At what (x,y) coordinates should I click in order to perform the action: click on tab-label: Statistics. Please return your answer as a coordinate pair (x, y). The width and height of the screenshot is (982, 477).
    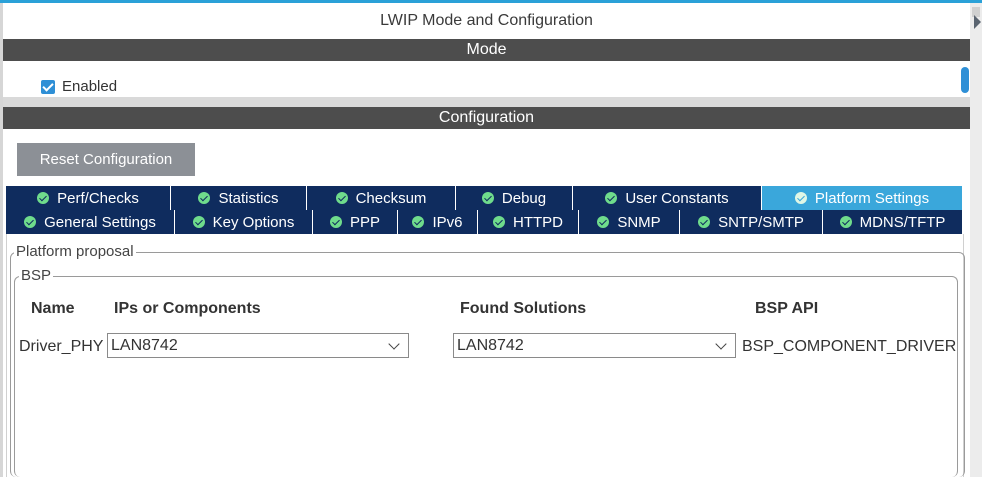
    Looking at the image, I should click on (248, 198).